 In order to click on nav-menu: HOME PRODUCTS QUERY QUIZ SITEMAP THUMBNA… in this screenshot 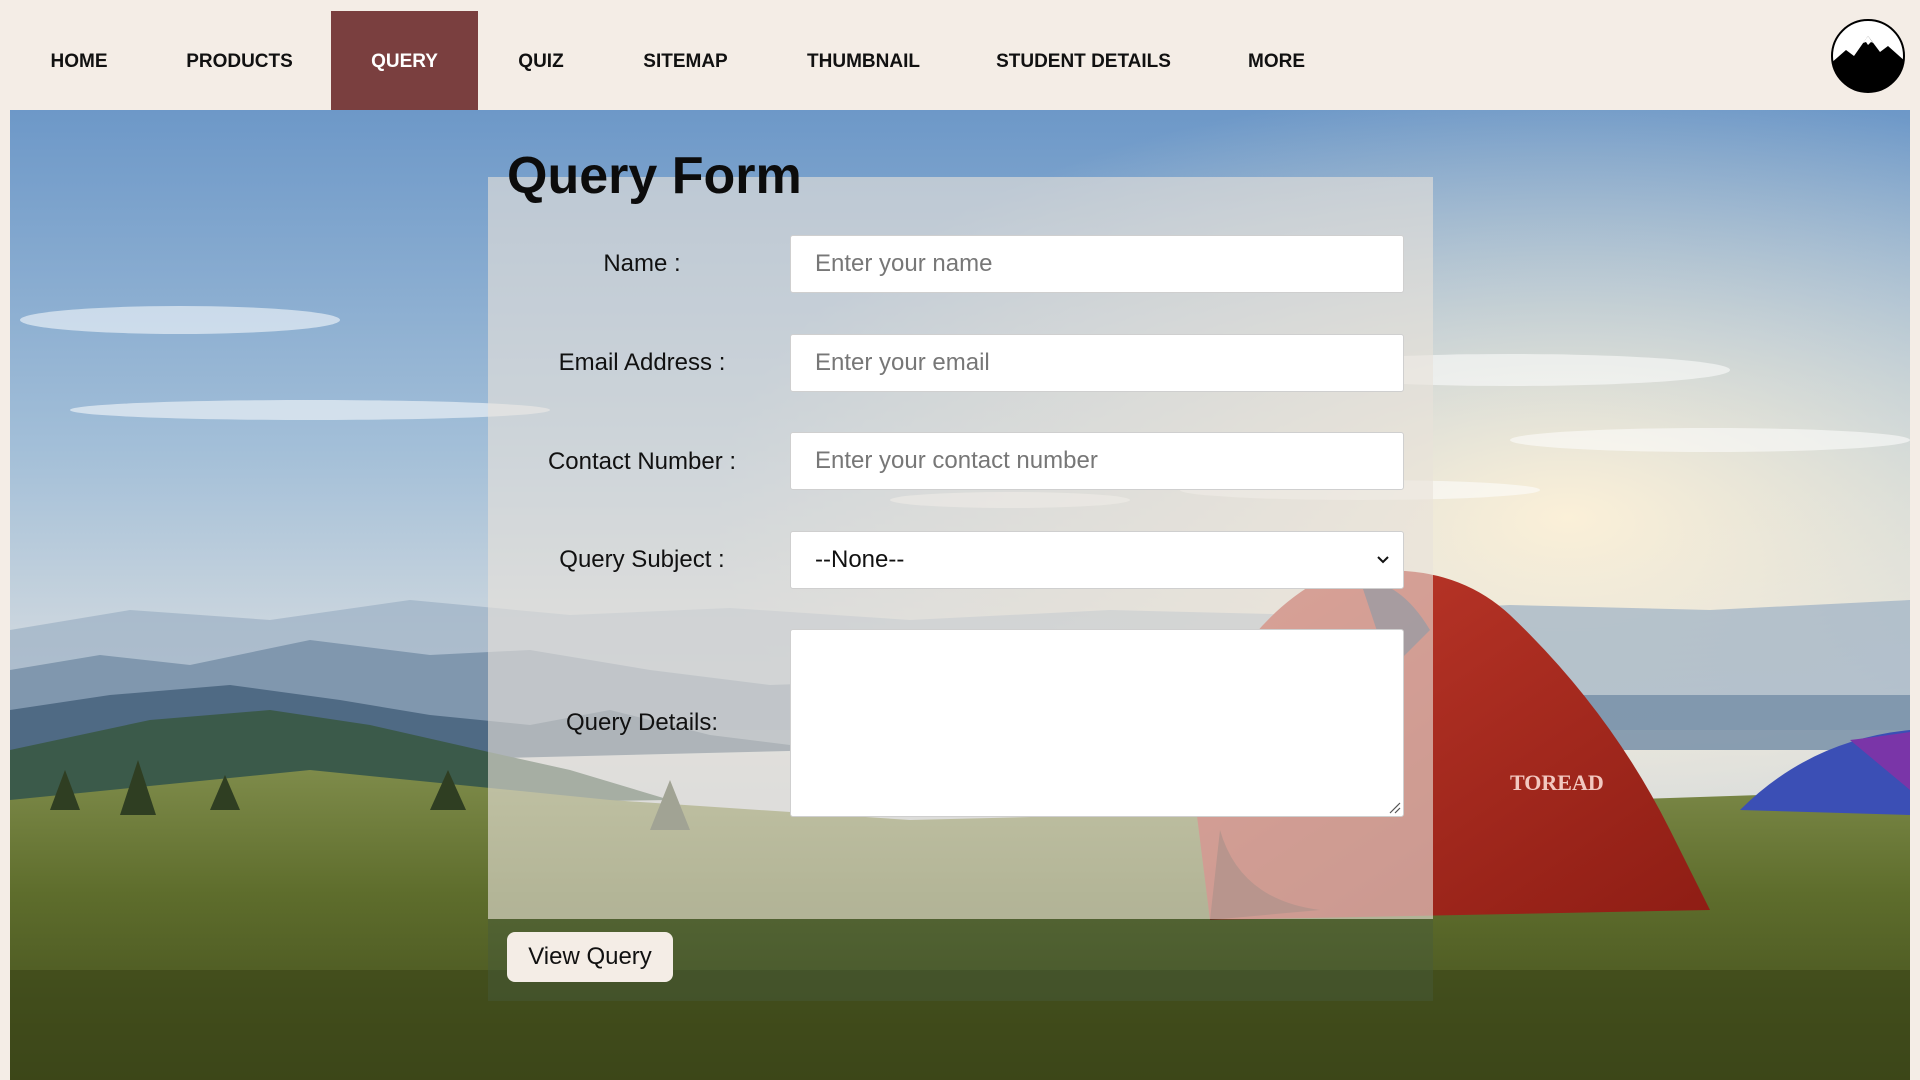, I will do `click(678, 62)`.